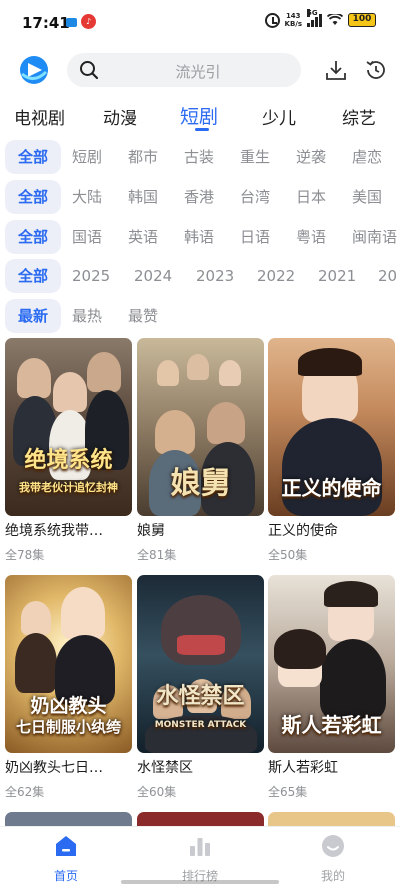 The height and width of the screenshot is (889, 400). I want to click on home-indicator, so click(200, 882).